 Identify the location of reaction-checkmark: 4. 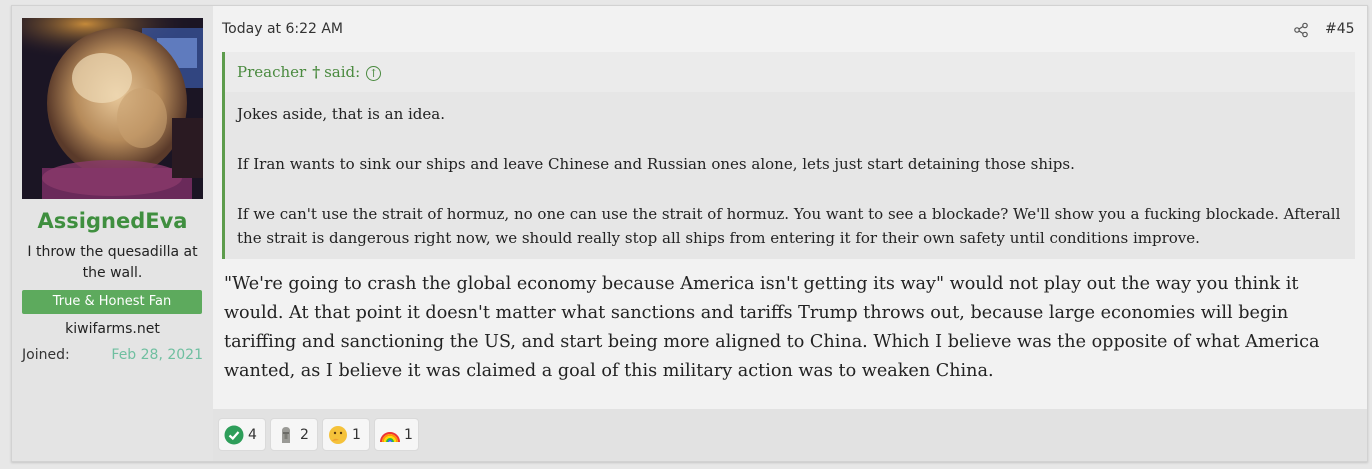
(242, 434).